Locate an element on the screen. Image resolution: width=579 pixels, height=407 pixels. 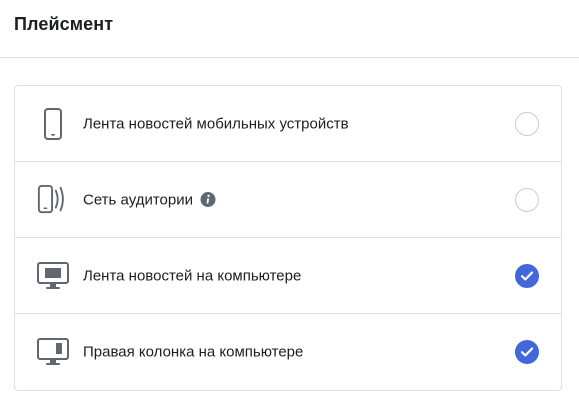
info-icon is located at coordinates (208, 200).